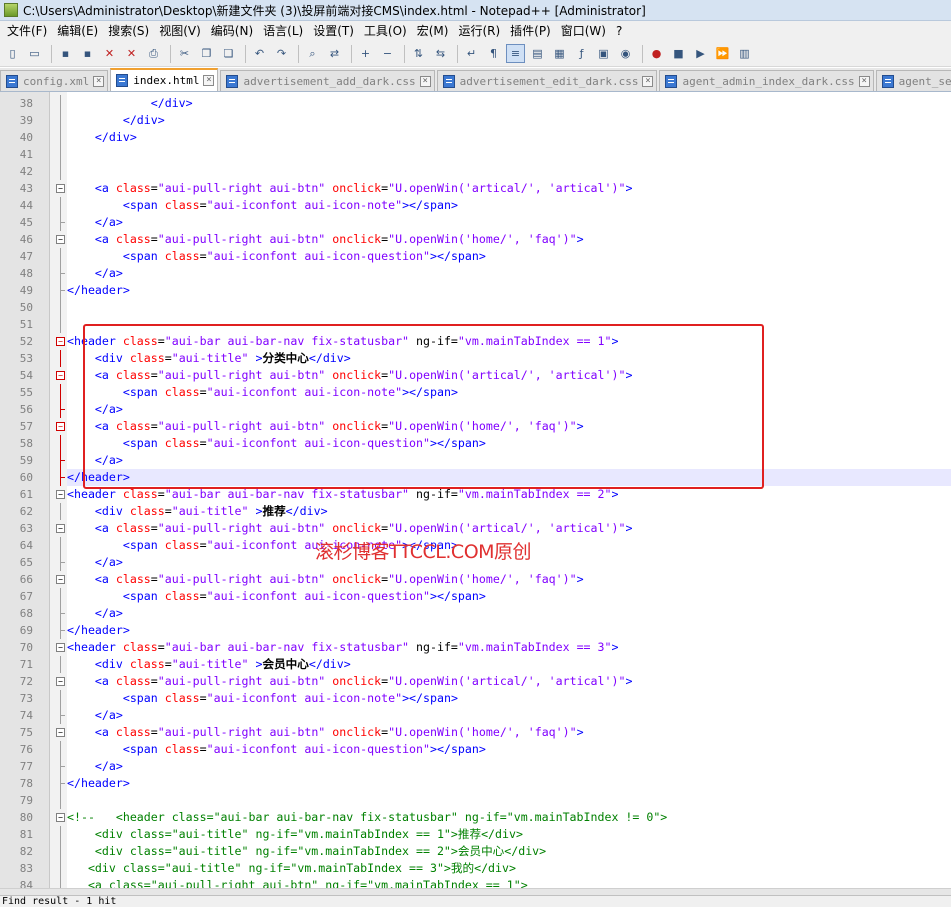 The height and width of the screenshot is (907, 951). Describe the element at coordinates (485, 511) in the screenshot. I see `code-line: 62 <div class="aui-title" >推荐</div>` at that location.